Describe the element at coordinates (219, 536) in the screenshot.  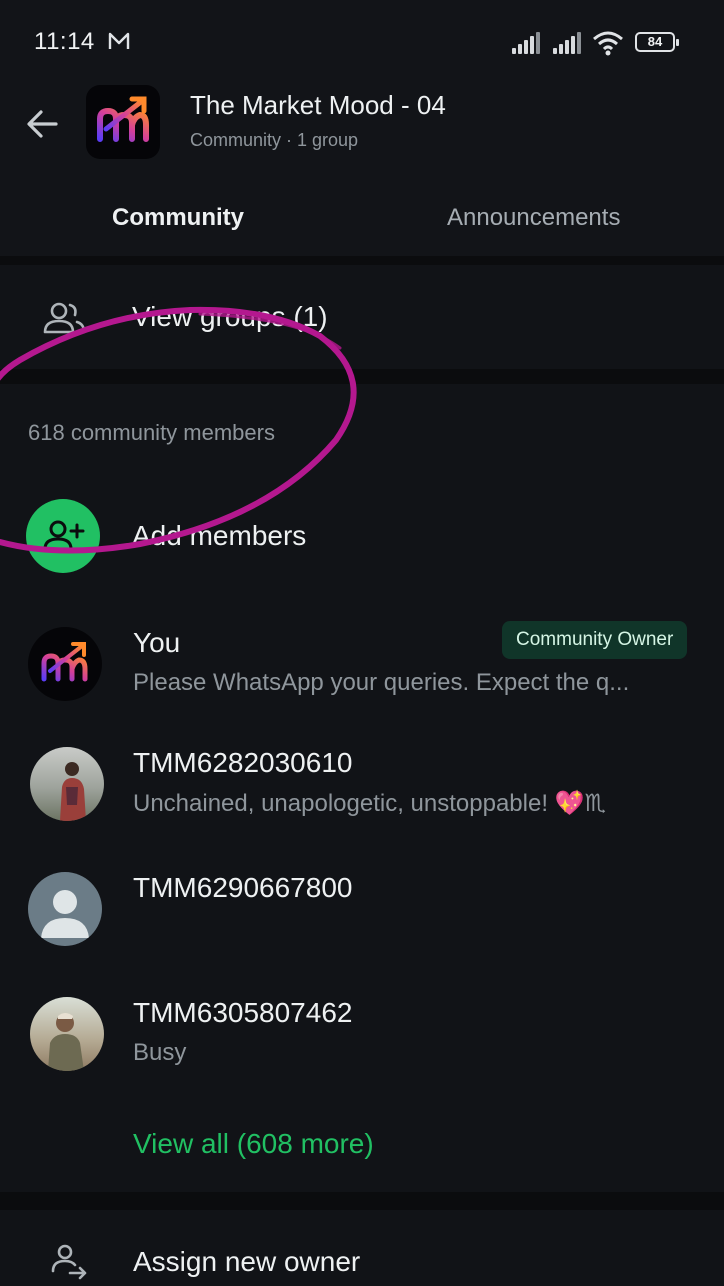
I see `add-members-label: Add members` at that location.